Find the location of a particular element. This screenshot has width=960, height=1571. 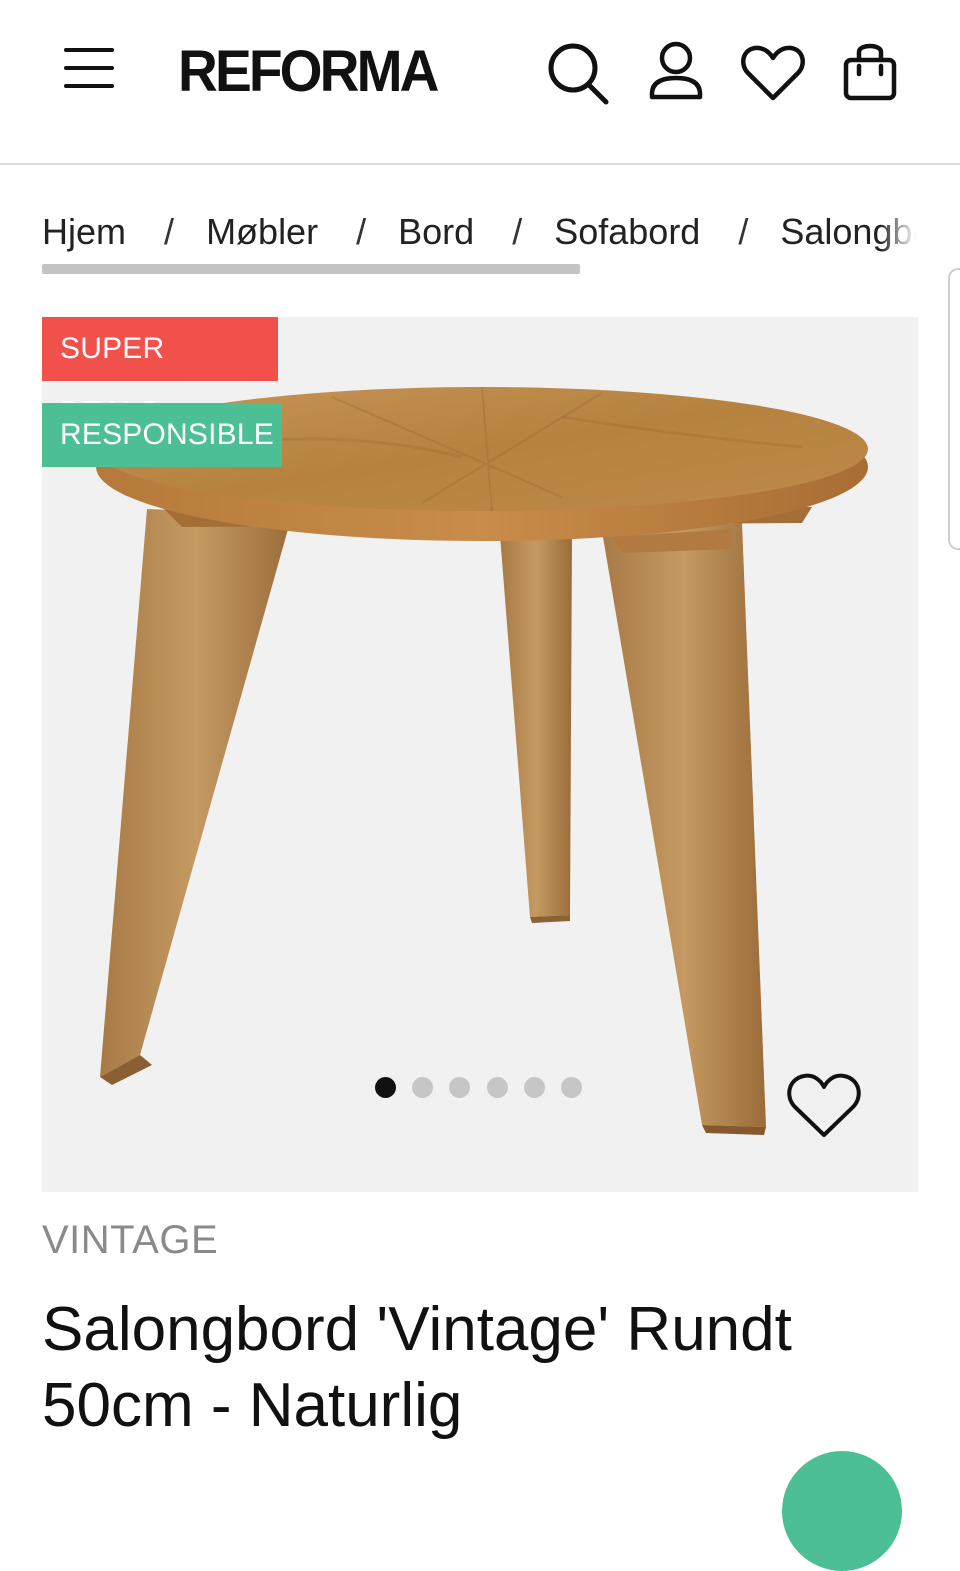

site-header: REFORMA is located at coordinates (480, 82).